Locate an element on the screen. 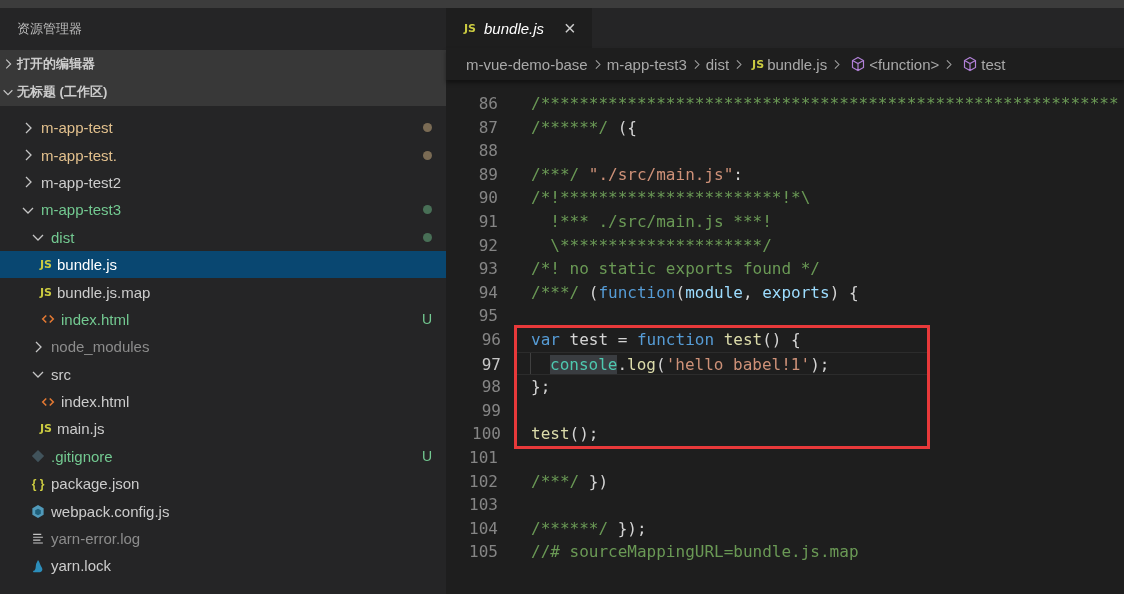 This screenshot has height=594, width=1124. line-number: 89 is located at coordinates (487, 174).